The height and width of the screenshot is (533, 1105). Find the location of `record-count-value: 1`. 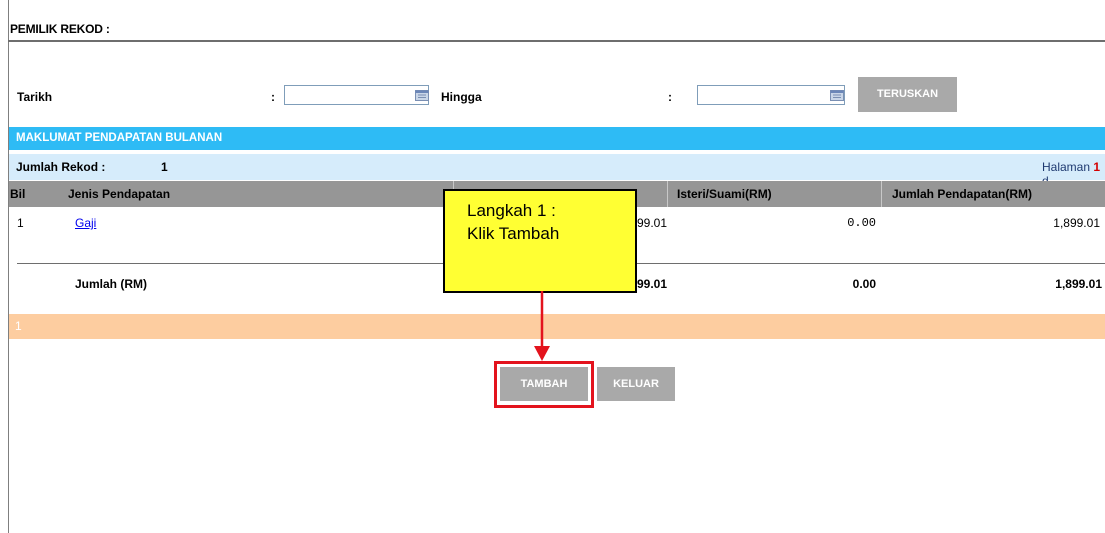

record-count-value: 1 is located at coordinates (164, 167).